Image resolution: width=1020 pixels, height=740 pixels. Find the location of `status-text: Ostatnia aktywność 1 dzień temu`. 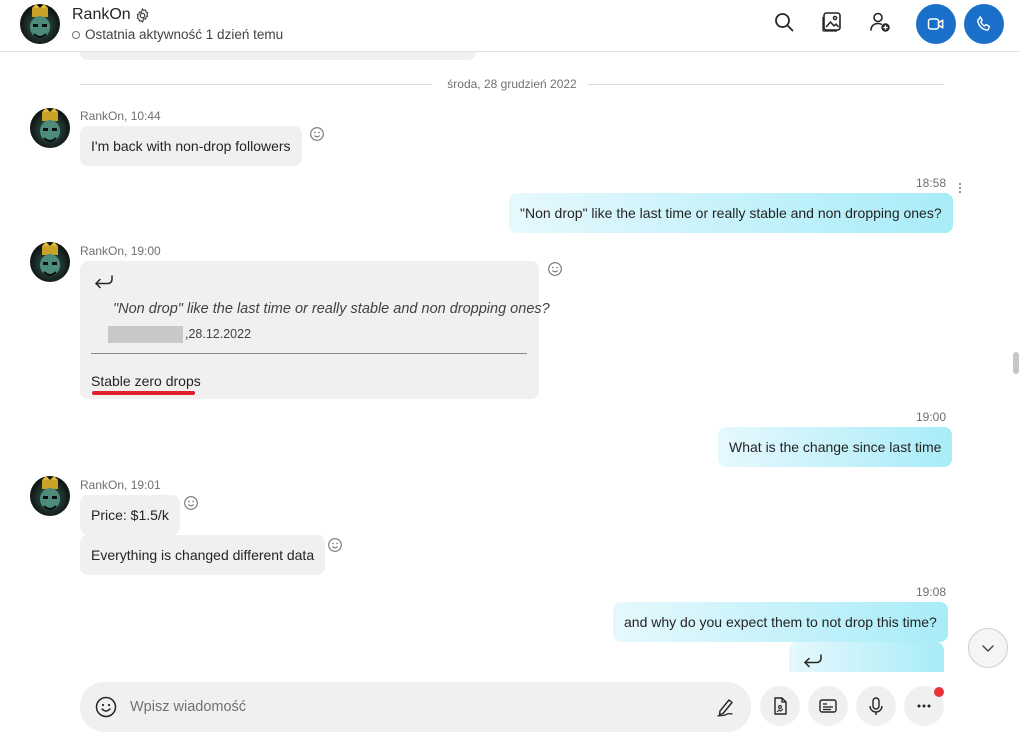

status-text: Ostatnia aktywność 1 dzień temu is located at coordinates (184, 34).